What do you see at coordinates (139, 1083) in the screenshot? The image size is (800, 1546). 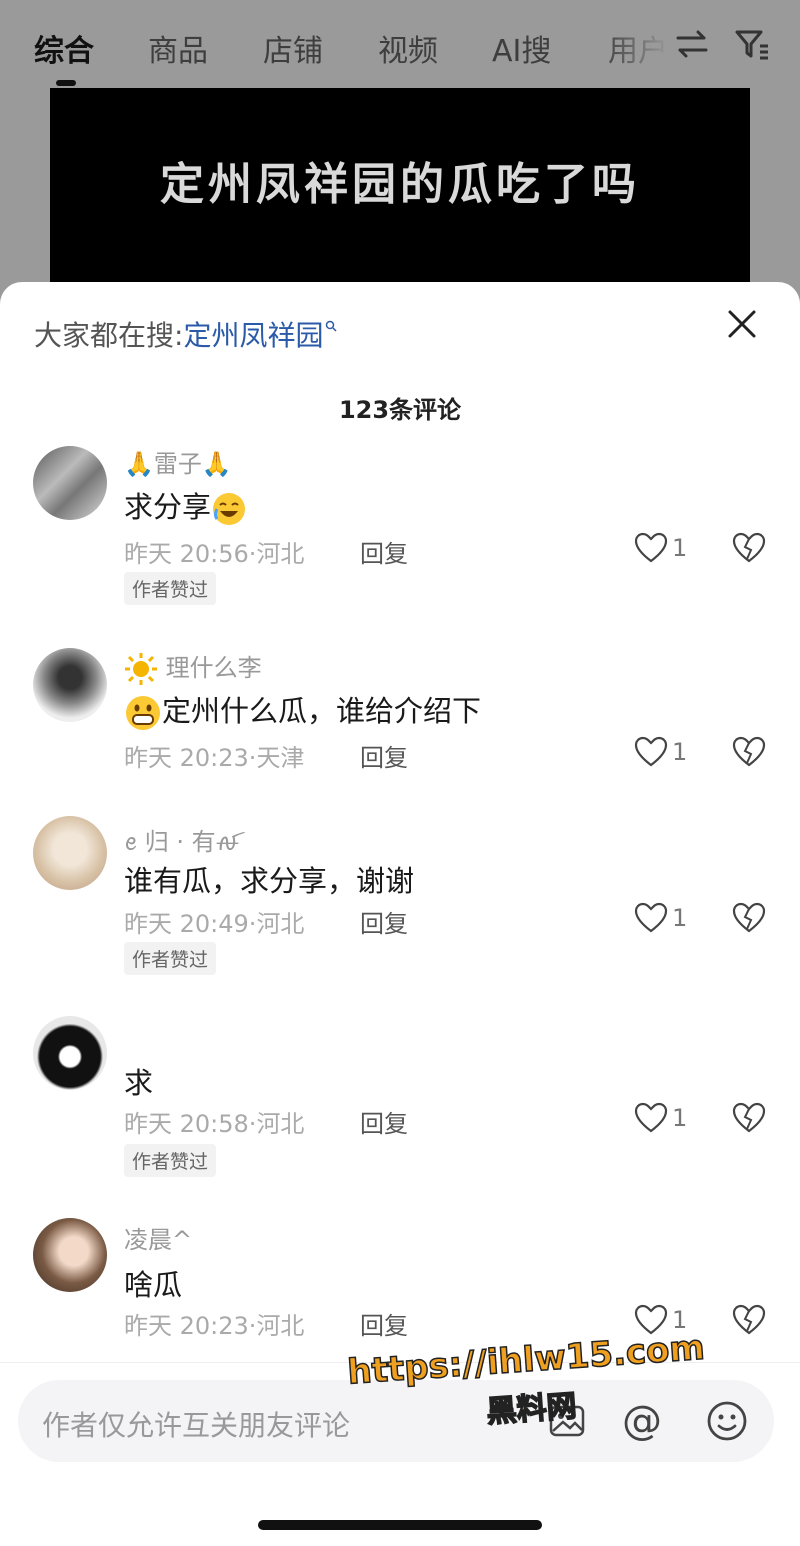 I see `comment-text: 求` at bounding box center [139, 1083].